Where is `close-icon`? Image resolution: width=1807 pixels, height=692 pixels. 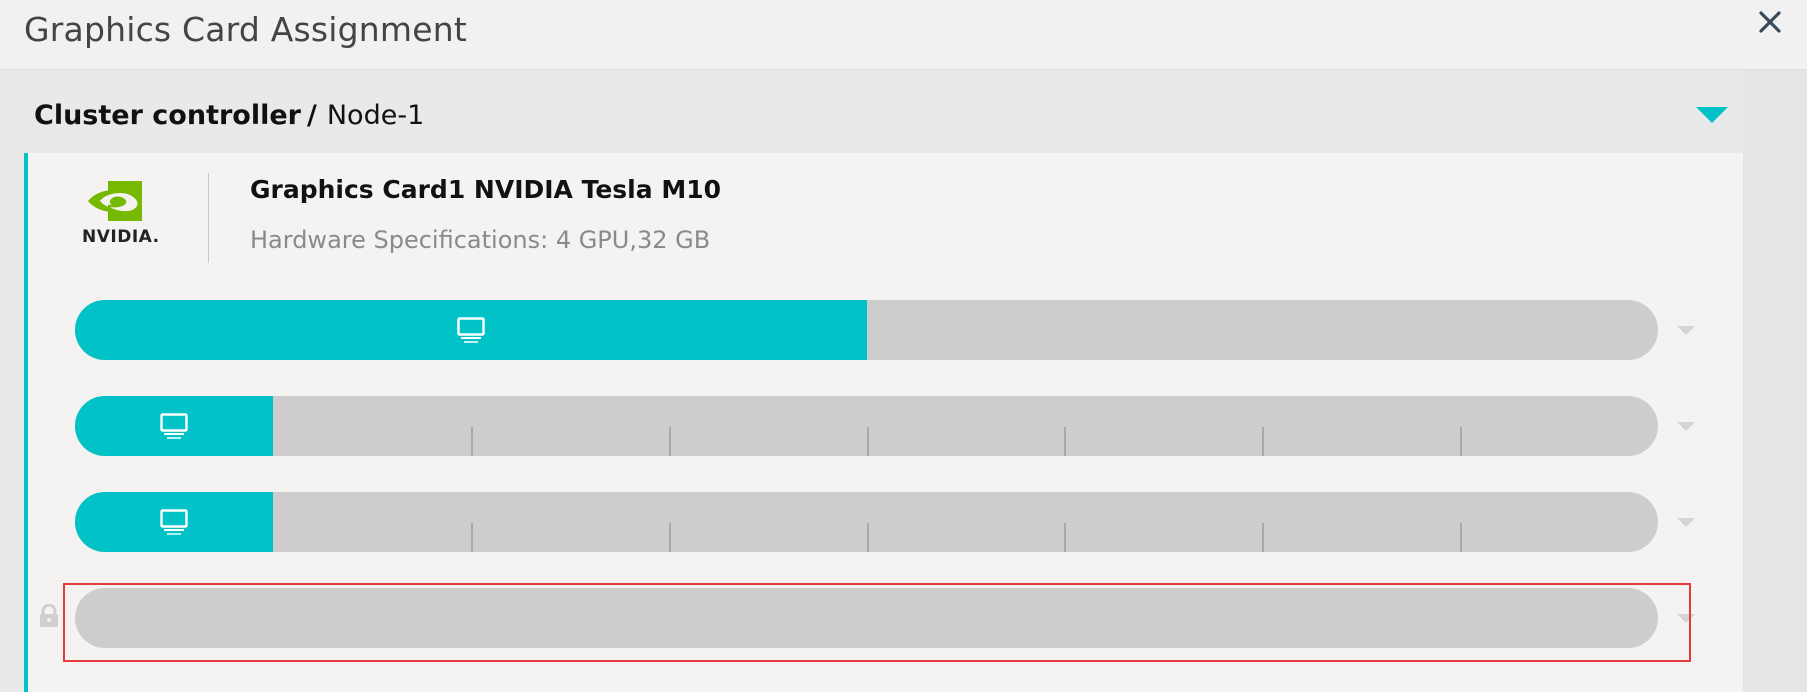 close-icon is located at coordinates (1770, 22).